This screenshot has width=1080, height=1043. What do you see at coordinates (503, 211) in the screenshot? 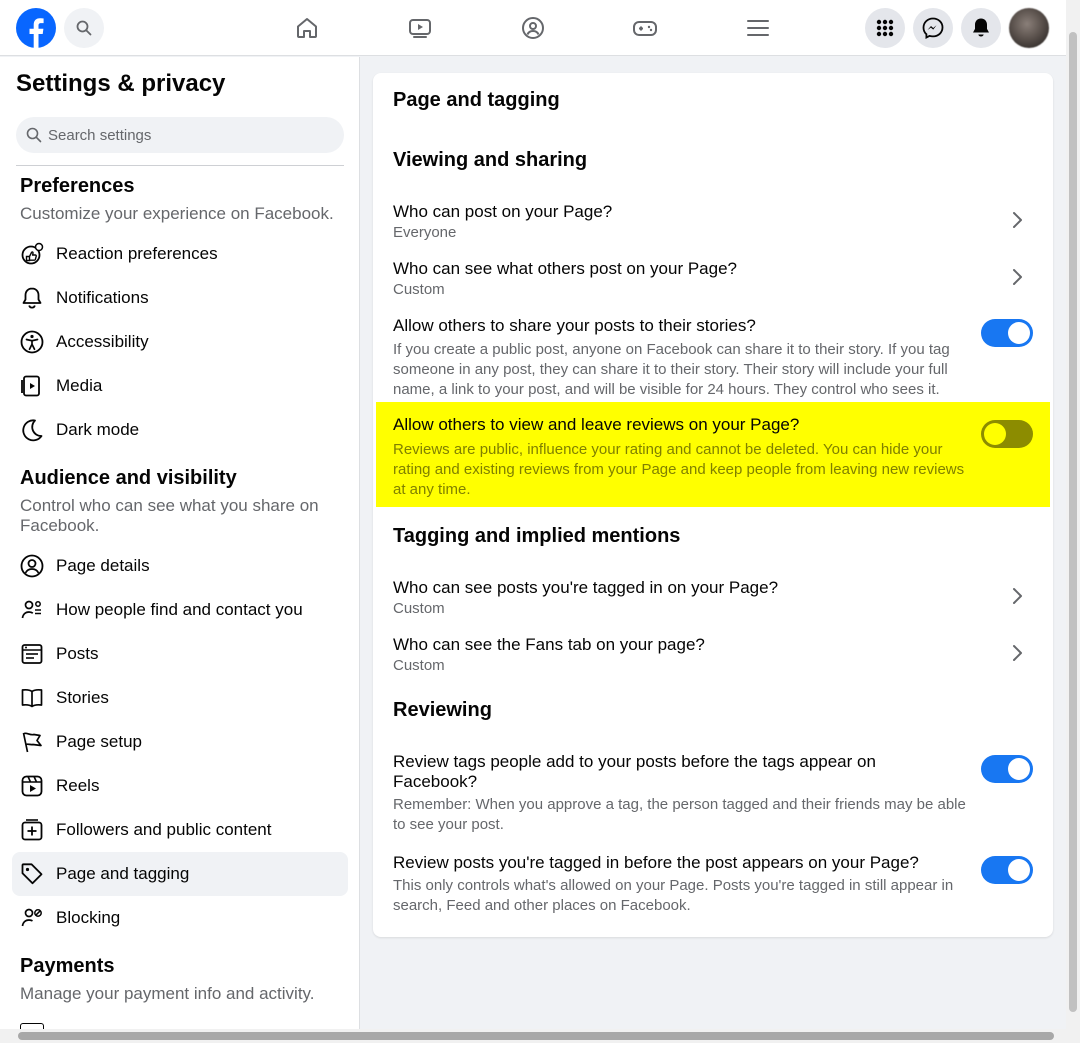
I see `row-title: Who can post on your Page?` at bounding box center [503, 211].